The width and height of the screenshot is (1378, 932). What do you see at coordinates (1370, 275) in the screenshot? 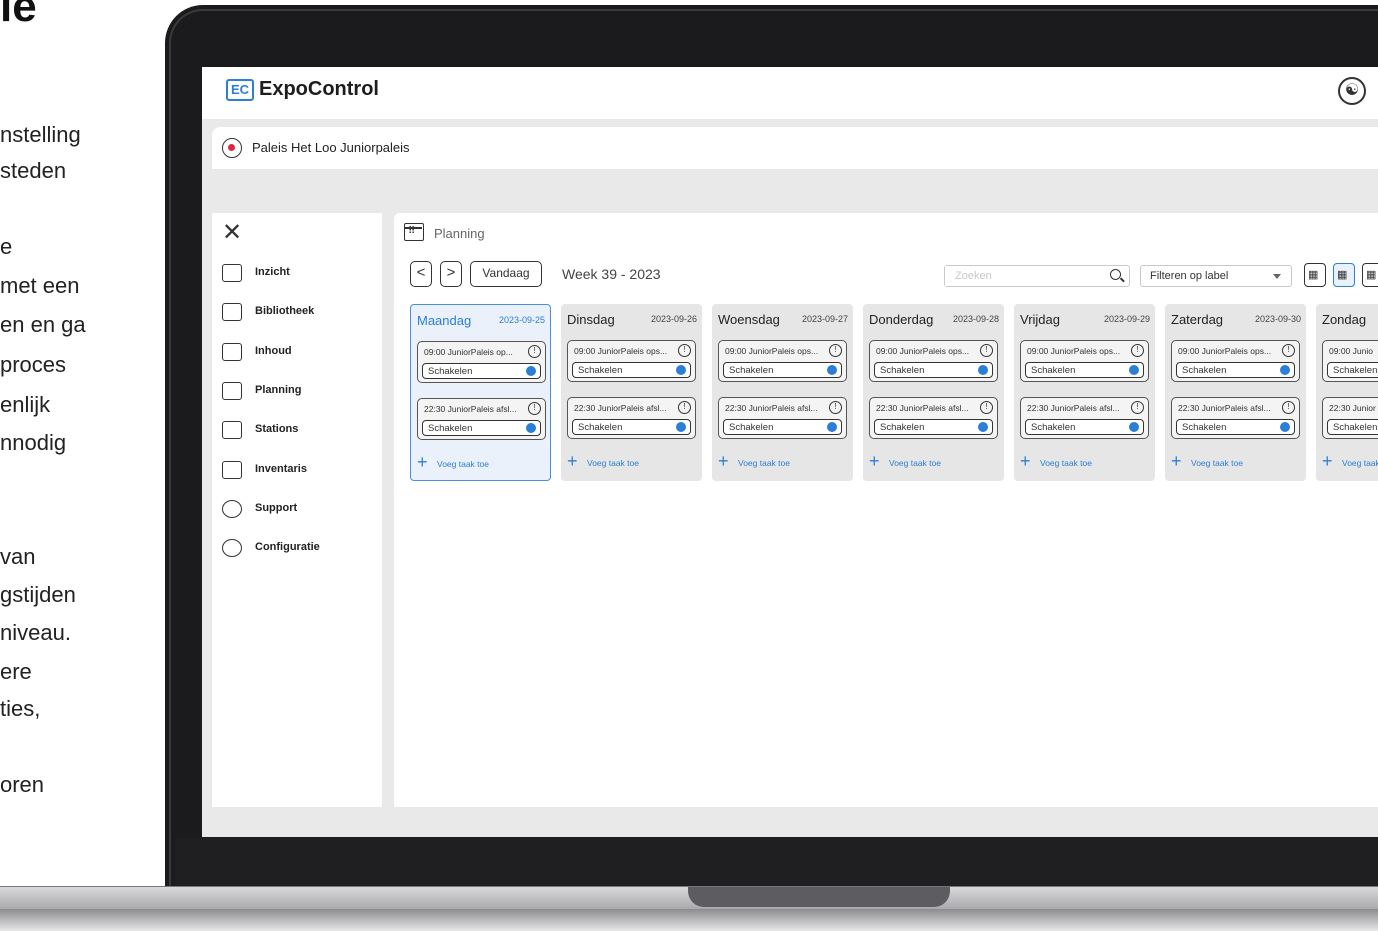
I see `view-month-button: ▦` at bounding box center [1370, 275].